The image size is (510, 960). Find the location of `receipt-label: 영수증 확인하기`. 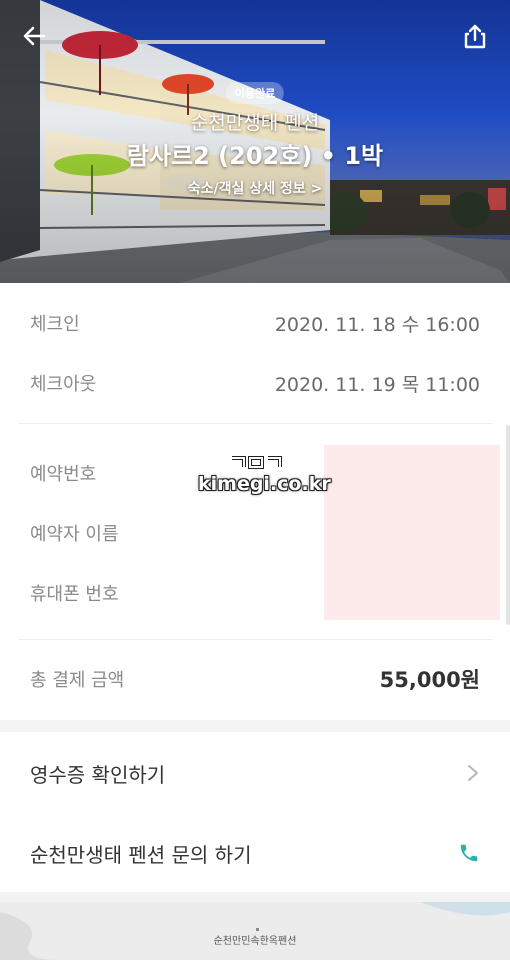

receipt-label: 영수증 확인하기 is located at coordinates (98, 774).